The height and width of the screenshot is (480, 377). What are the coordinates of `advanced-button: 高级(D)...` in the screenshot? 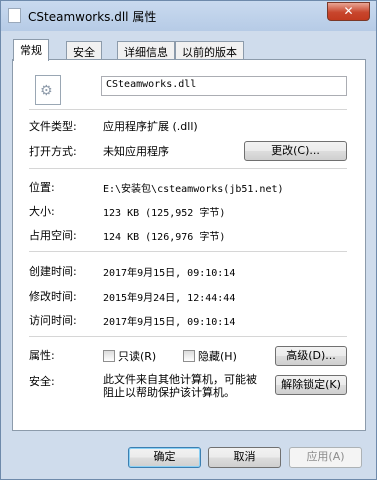 It's located at (311, 356).